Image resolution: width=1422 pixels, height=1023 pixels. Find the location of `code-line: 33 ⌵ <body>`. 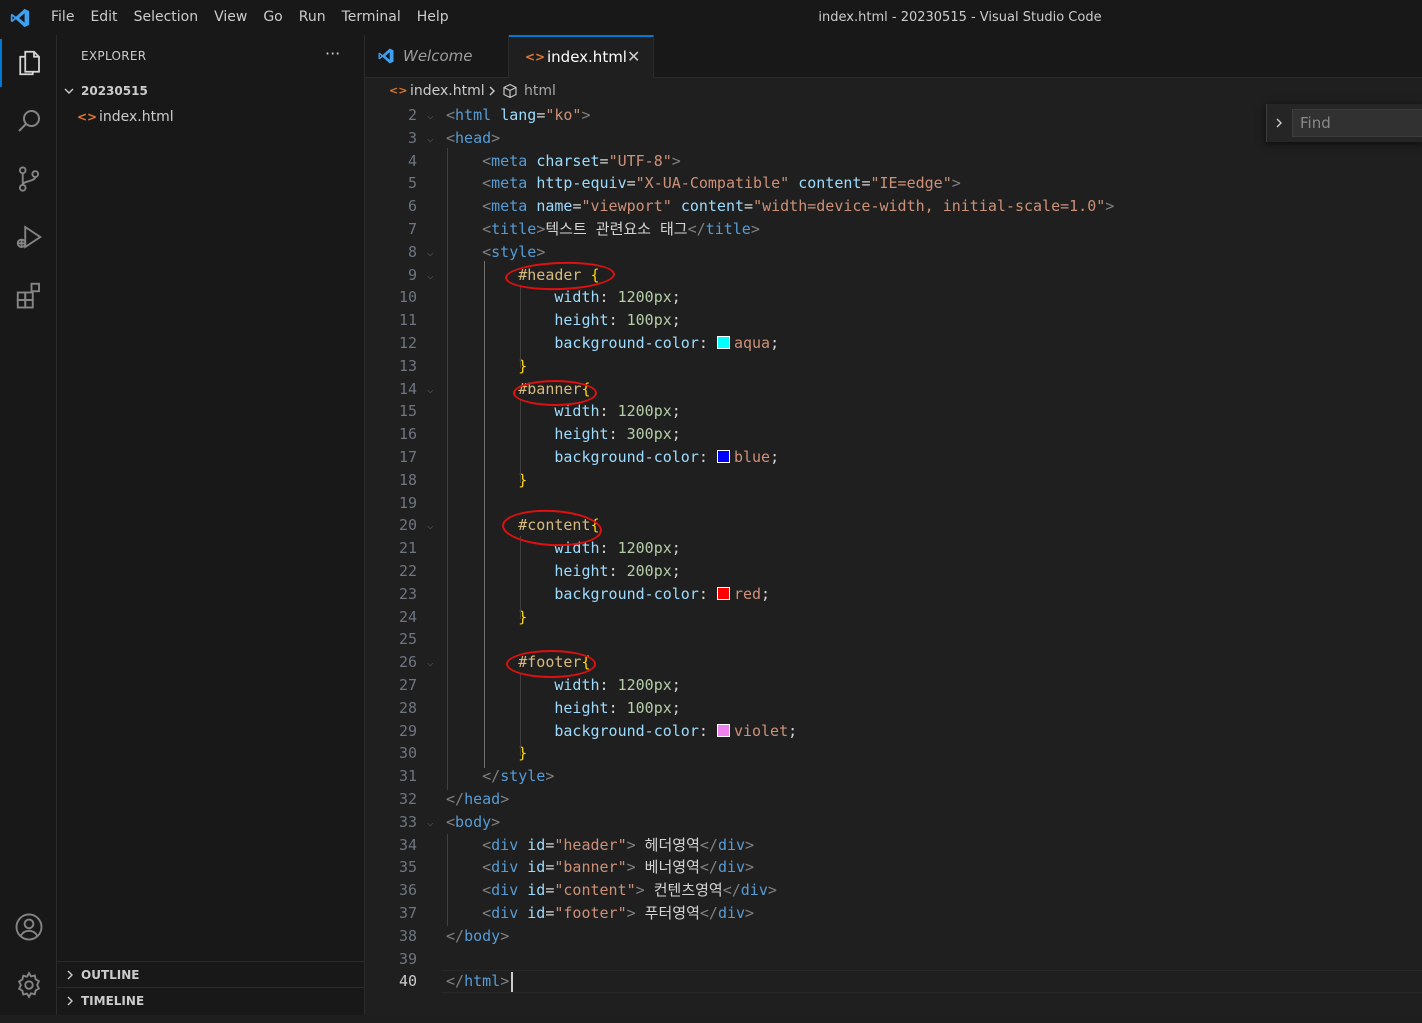

code-line: 33 ⌵ <body> is located at coordinates (893, 822).